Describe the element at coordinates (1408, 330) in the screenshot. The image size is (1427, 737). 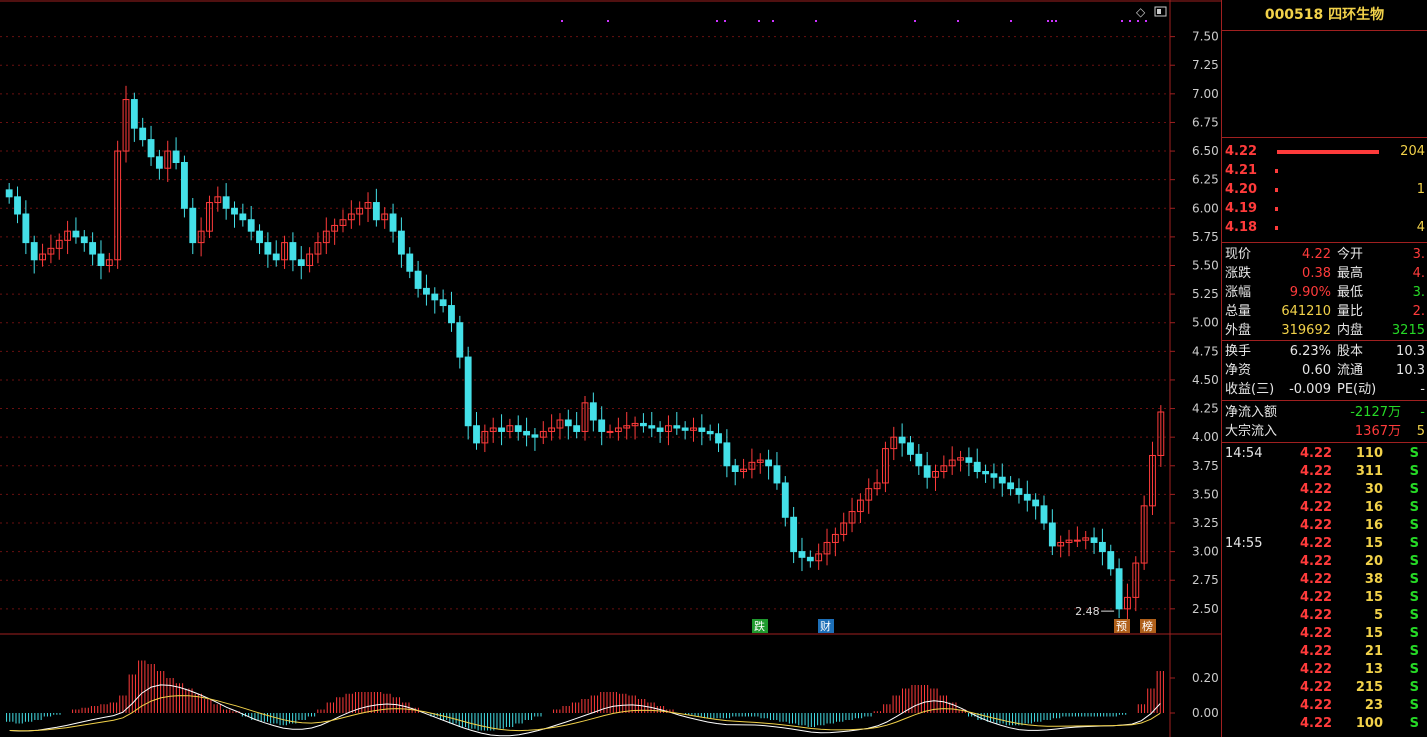
I see `quote-value: 3215` at that location.